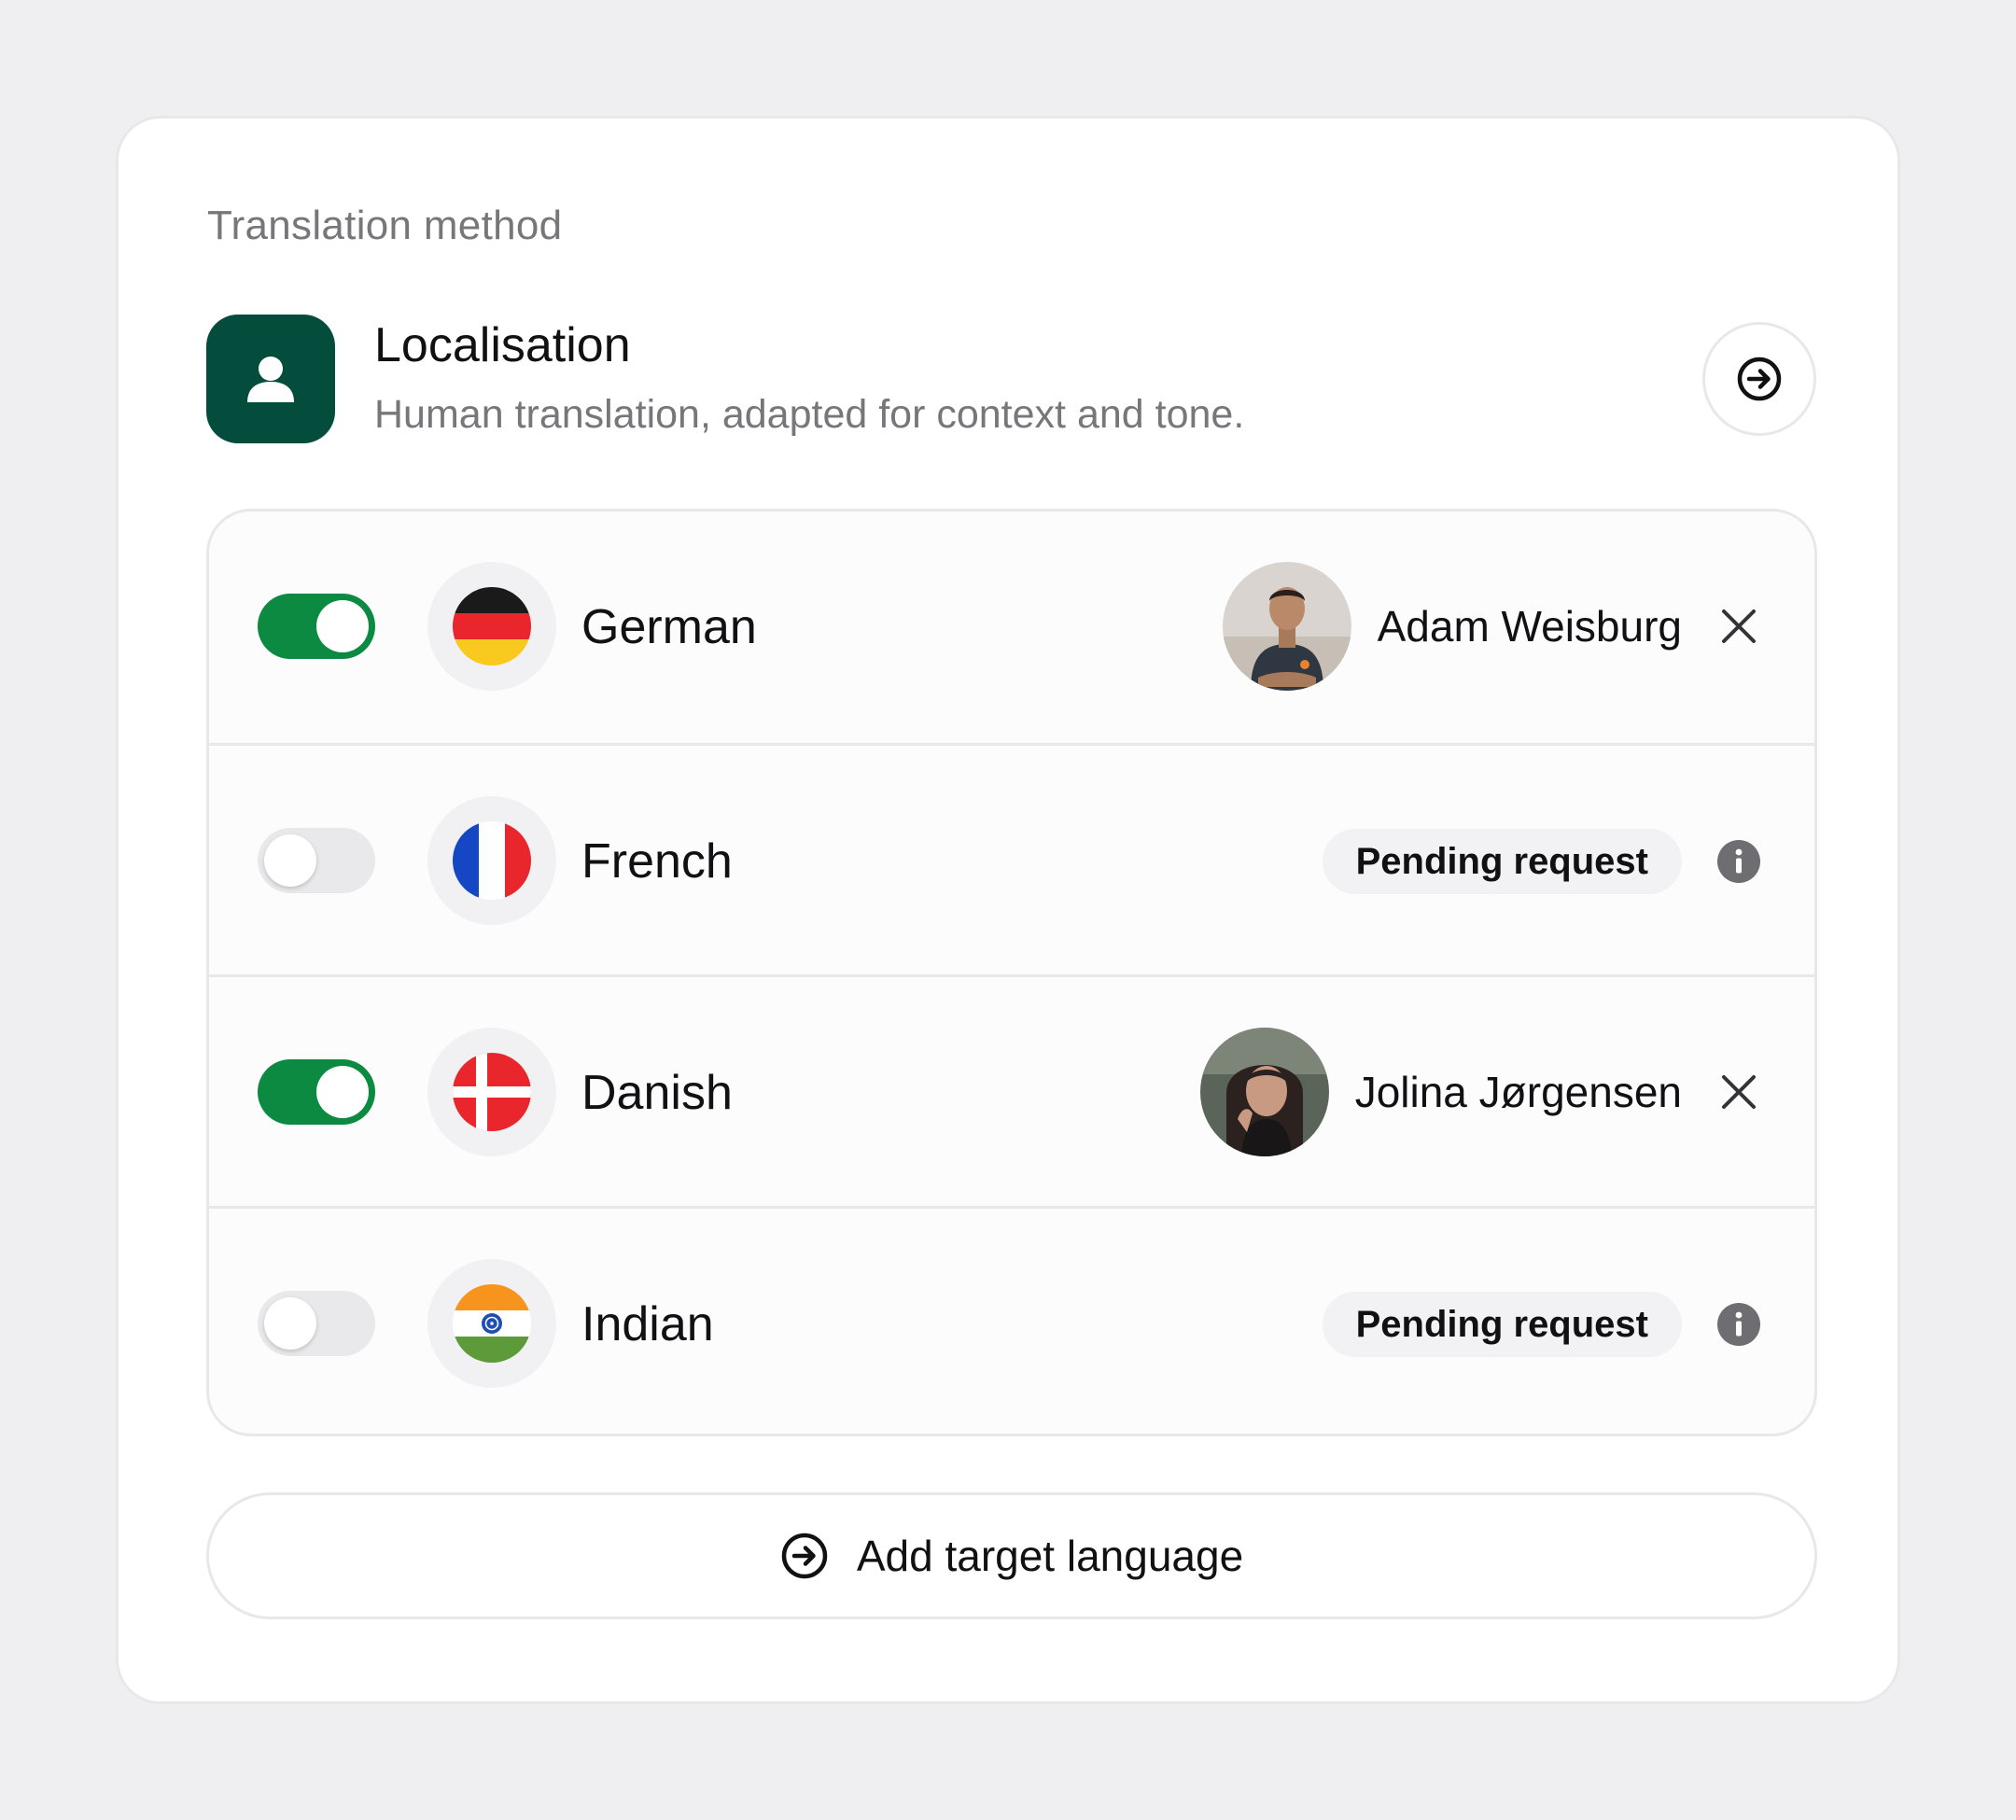 This screenshot has width=2016, height=1820. I want to click on add-target-language-button: Add target language, so click(1011, 1555).